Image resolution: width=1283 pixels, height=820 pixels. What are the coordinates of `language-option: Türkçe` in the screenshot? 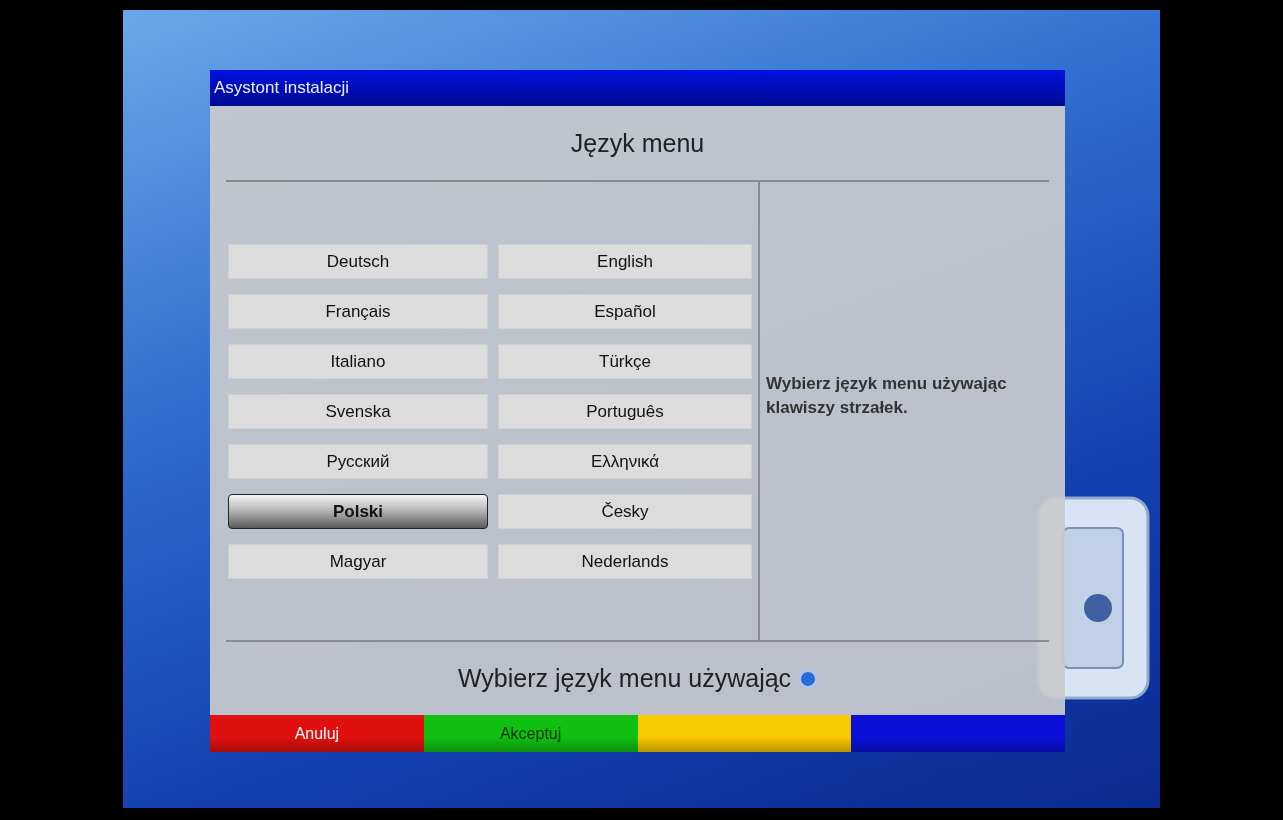 It's located at (625, 361).